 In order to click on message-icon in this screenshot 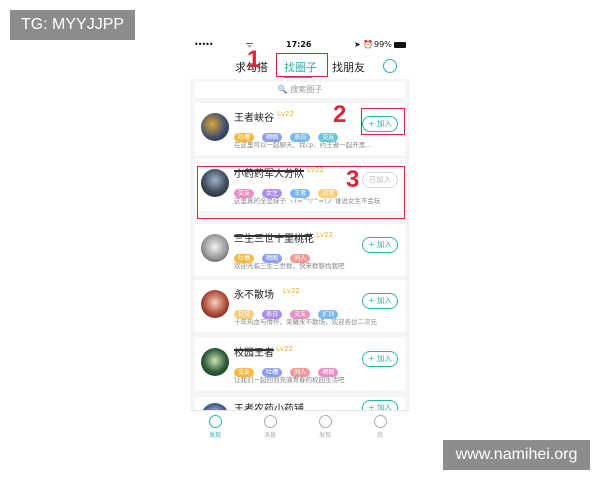, I will do `click(270, 421)`.